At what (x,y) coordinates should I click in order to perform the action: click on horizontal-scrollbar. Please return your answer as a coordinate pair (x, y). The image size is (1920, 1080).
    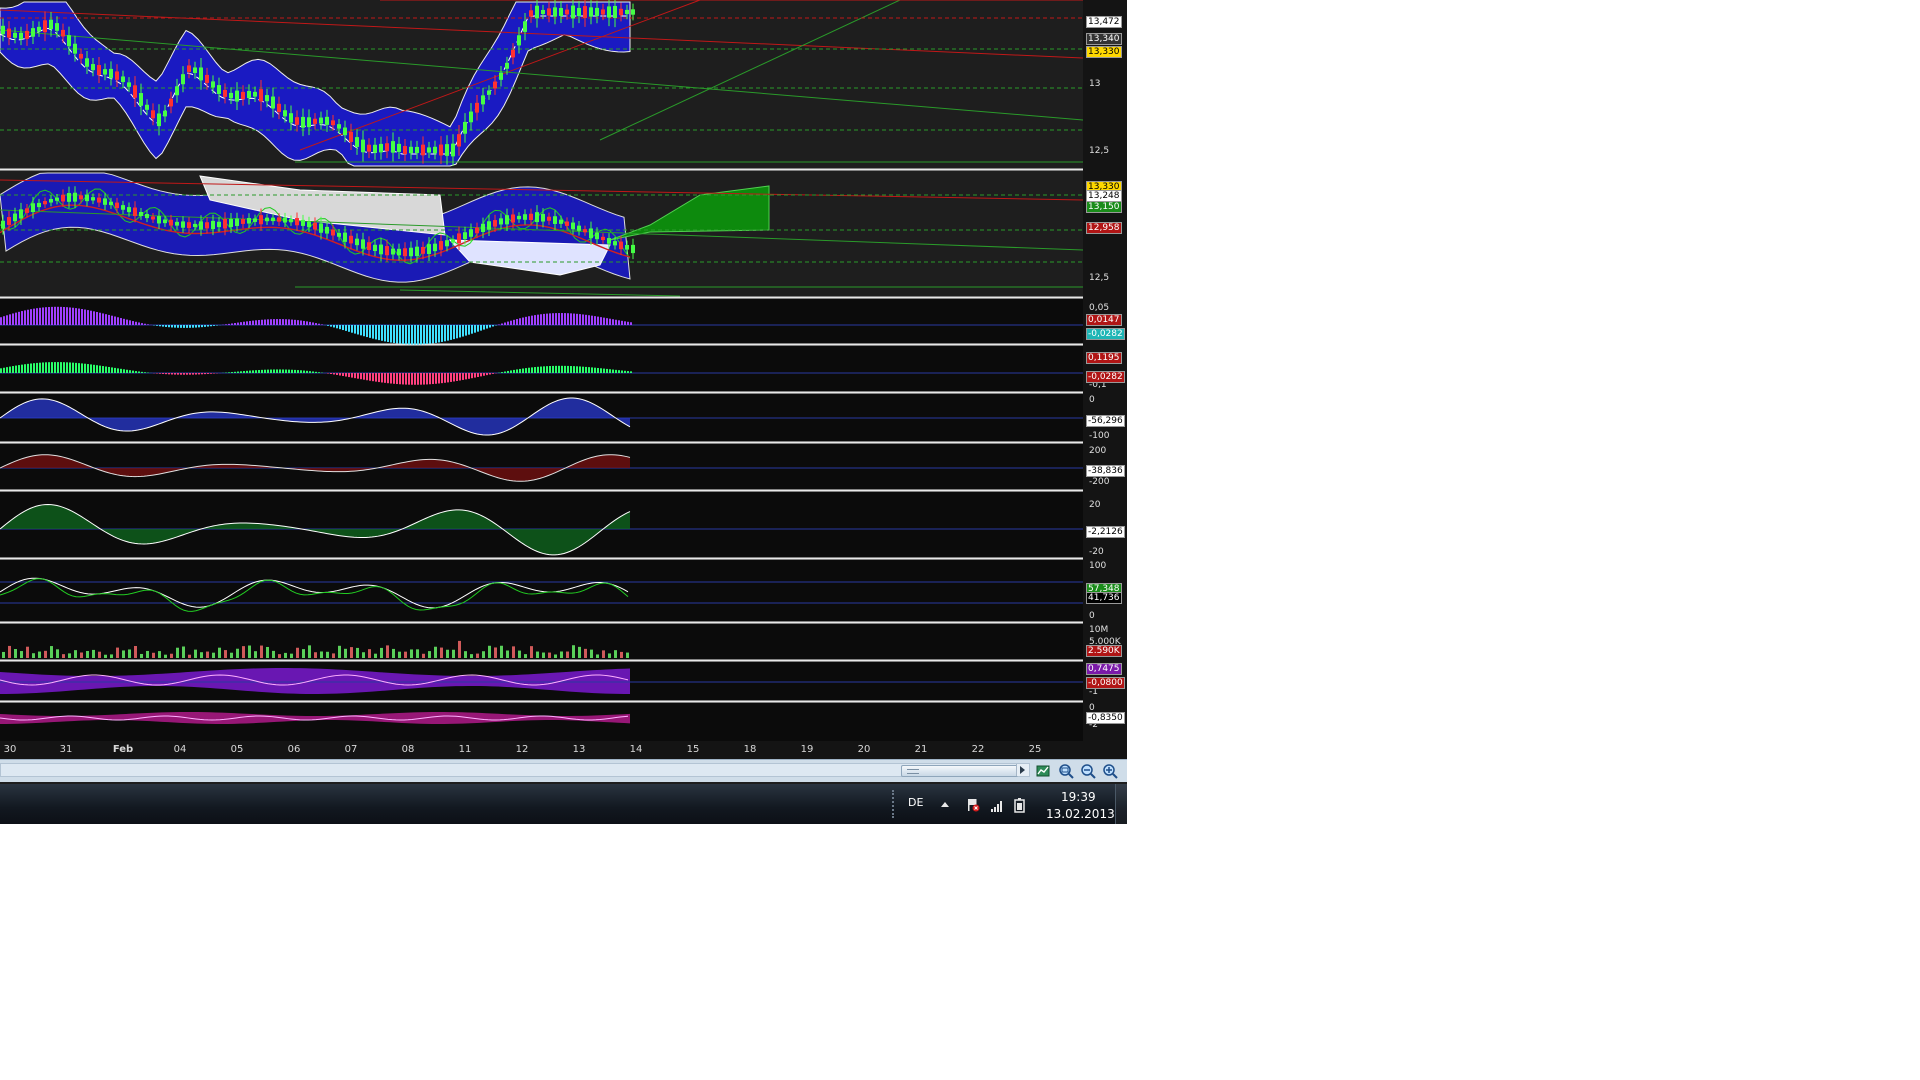
    Looking at the image, I should click on (515, 770).